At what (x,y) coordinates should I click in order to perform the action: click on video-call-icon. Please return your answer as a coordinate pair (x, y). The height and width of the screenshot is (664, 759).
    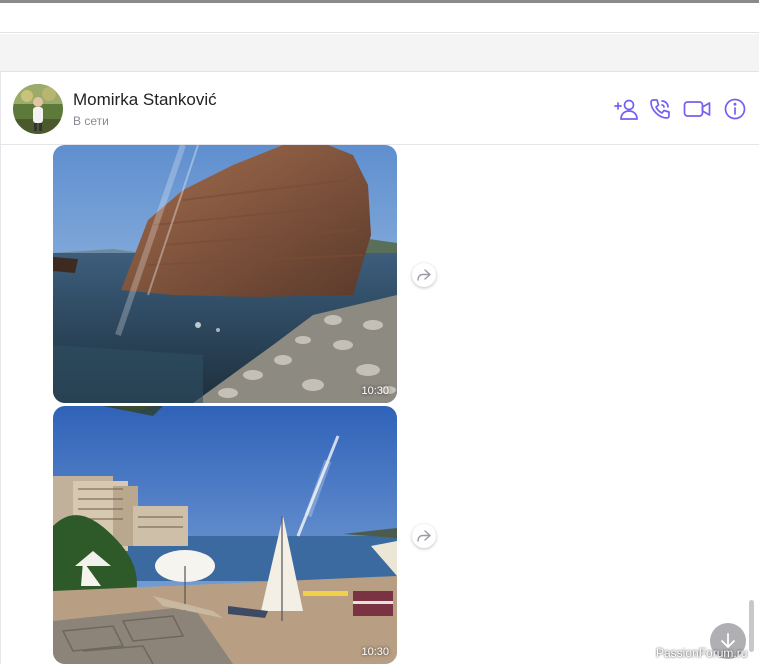
    Looking at the image, I should click on (698, 109).